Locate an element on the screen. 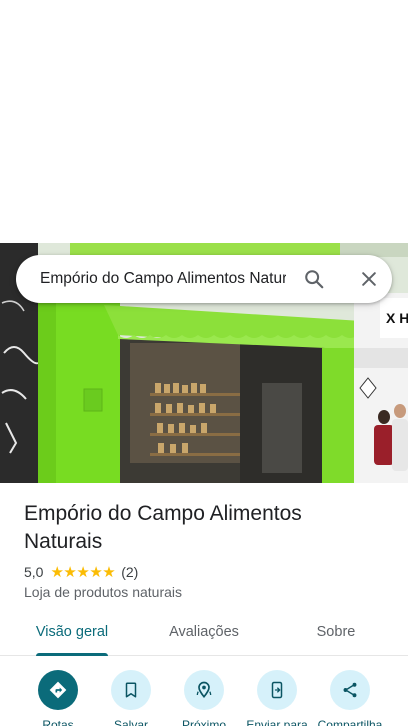  neighbour-sign-text: X HO is located at coordinates (397, 318).